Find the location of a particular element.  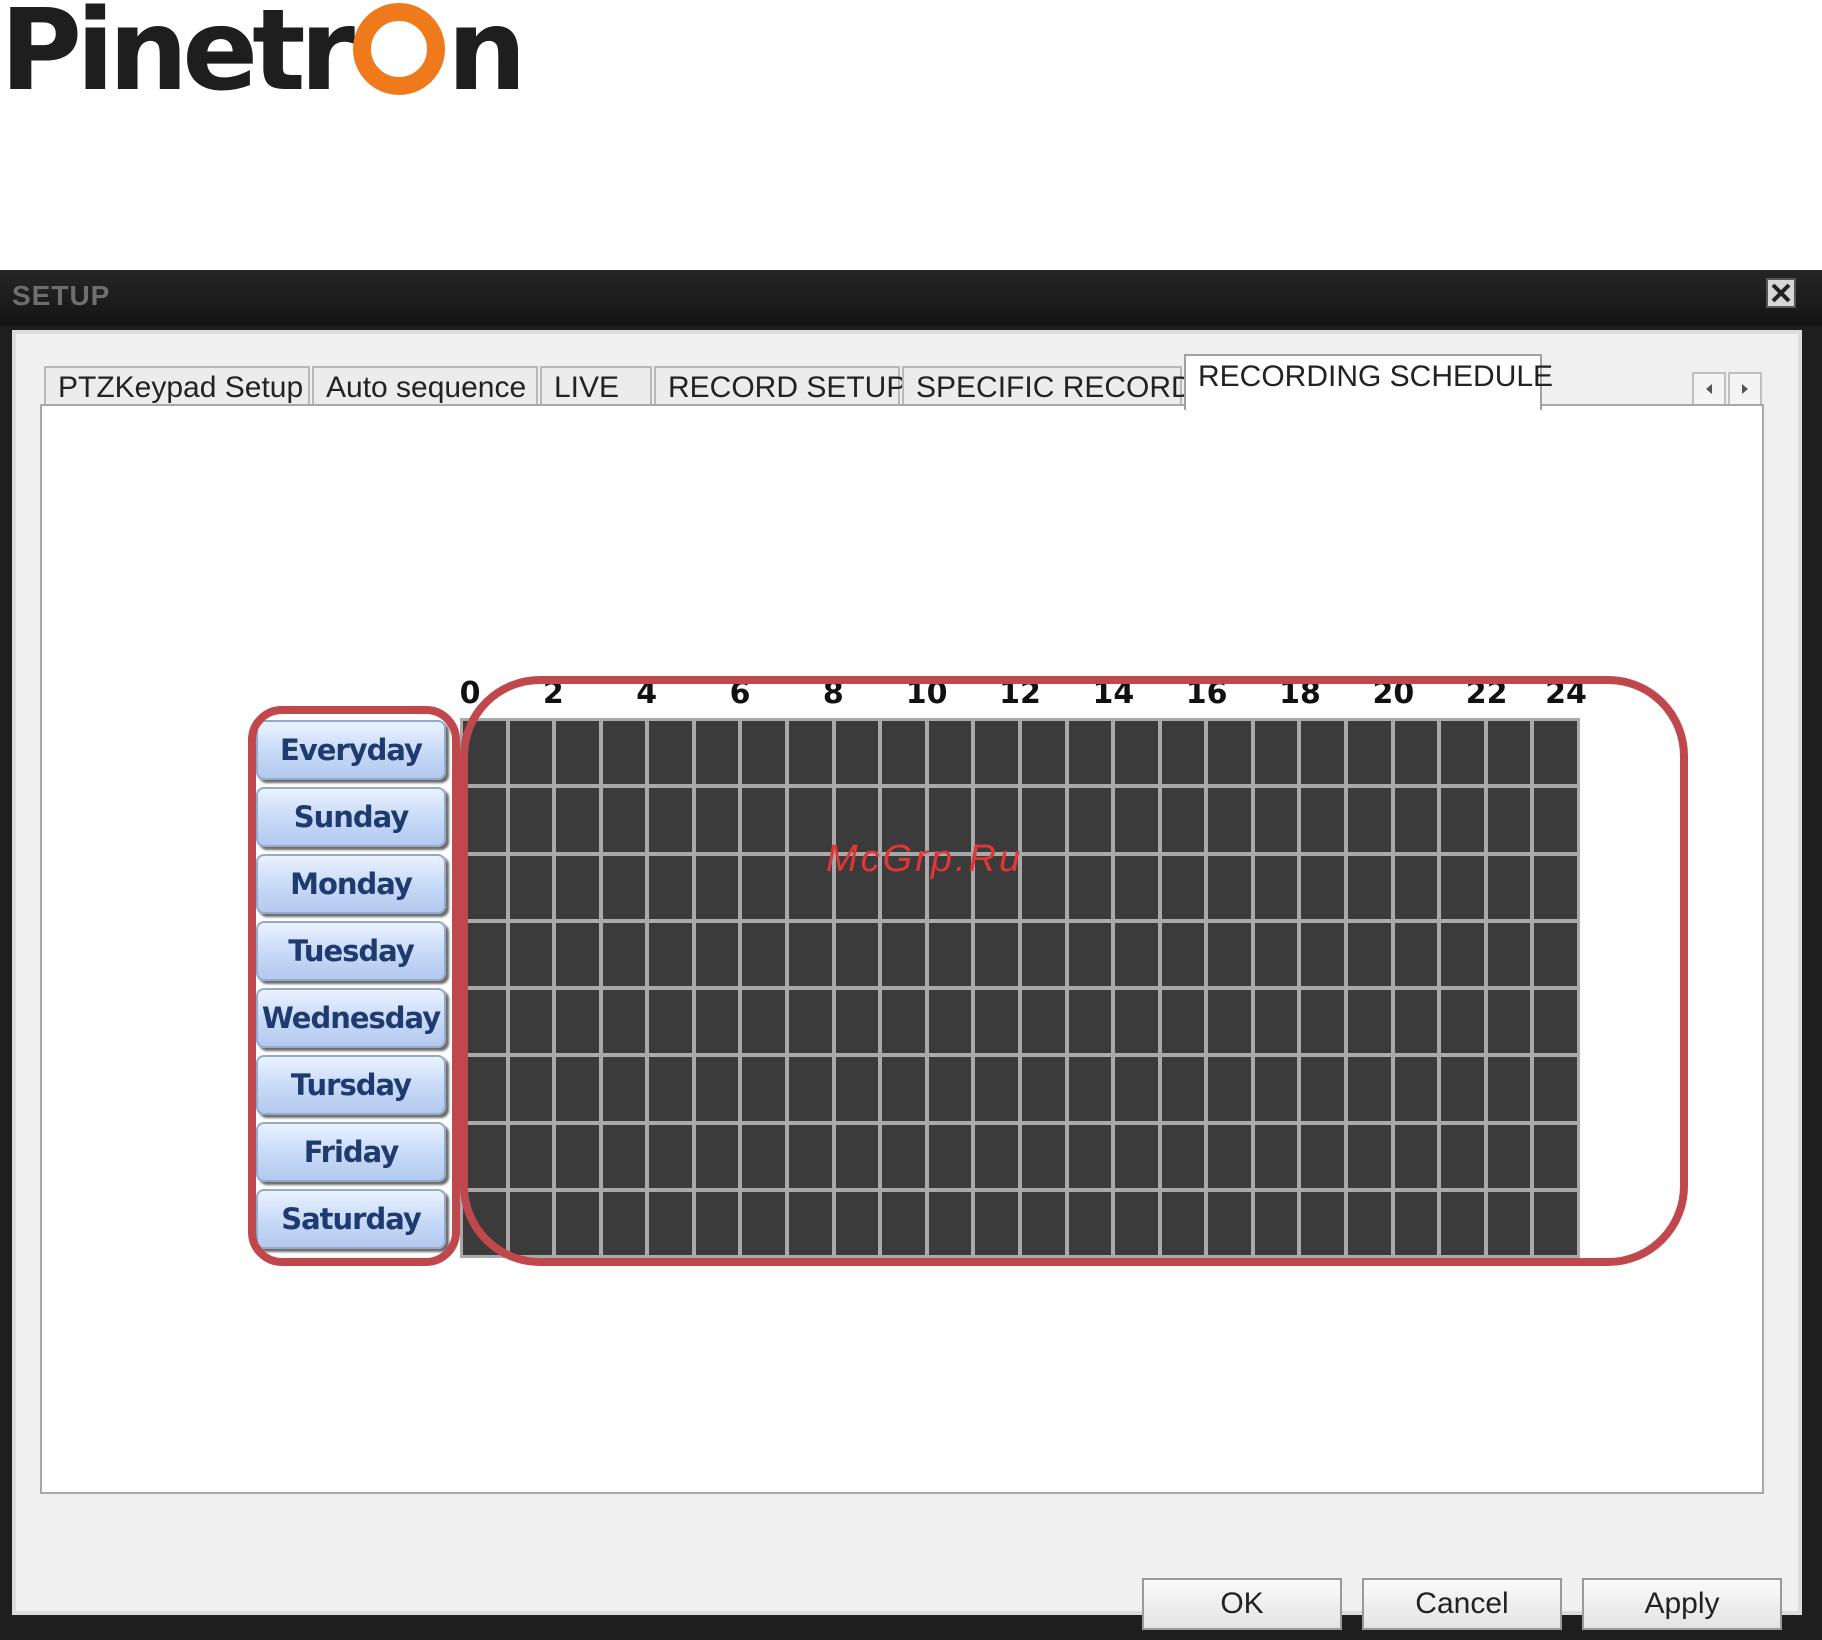

tab-scroll-right-button is located at coordinates (1745, 389).